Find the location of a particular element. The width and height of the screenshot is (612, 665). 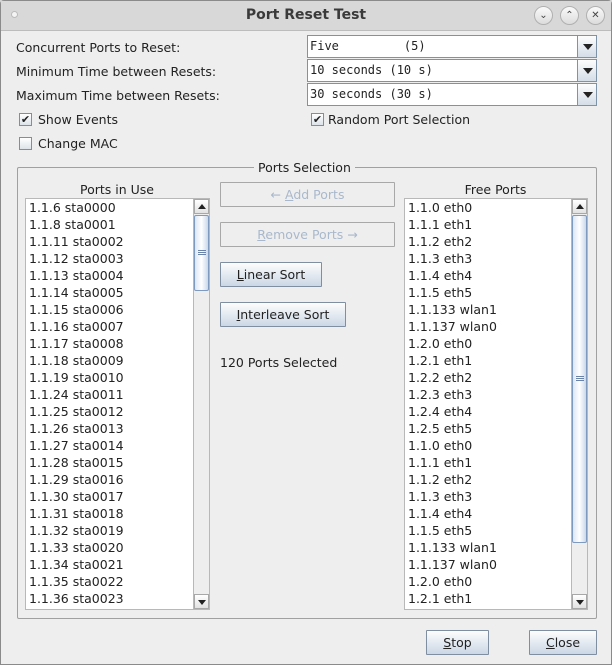

mnemonic: C is located at coordinates (550, 642).